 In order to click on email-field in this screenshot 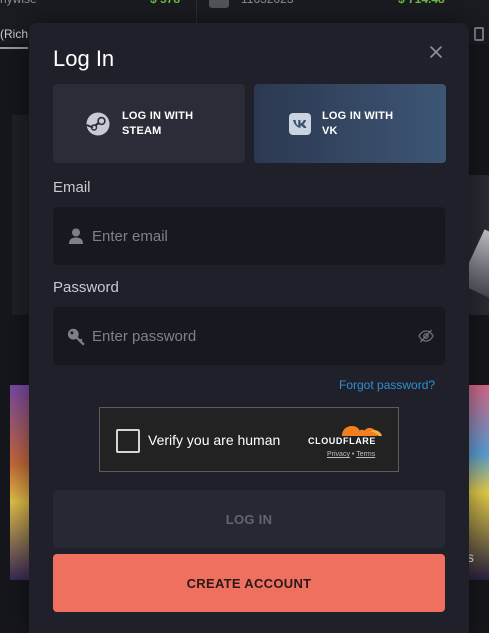, I will do `click(249, 236)`.